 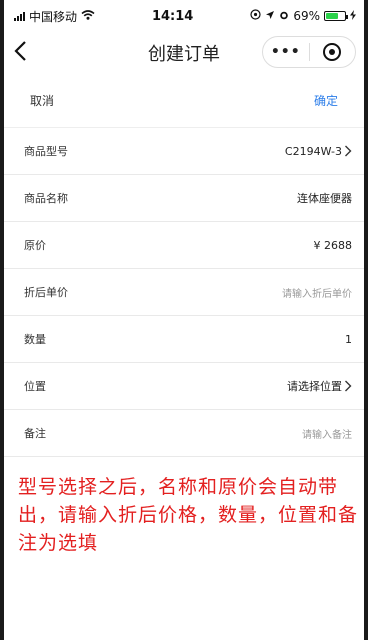 What do you see at coordinates (19, 16) in the screenshot?
I see `signal-icon` at bounding box center [19, 16].